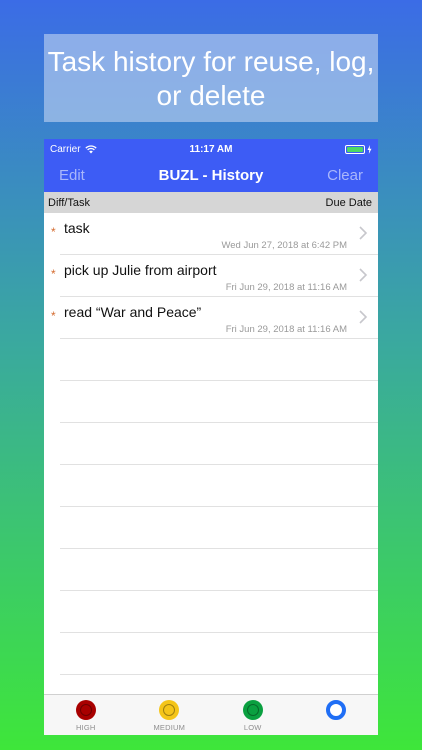  I want to click on tab-high: HIGH, so click(86, 713).